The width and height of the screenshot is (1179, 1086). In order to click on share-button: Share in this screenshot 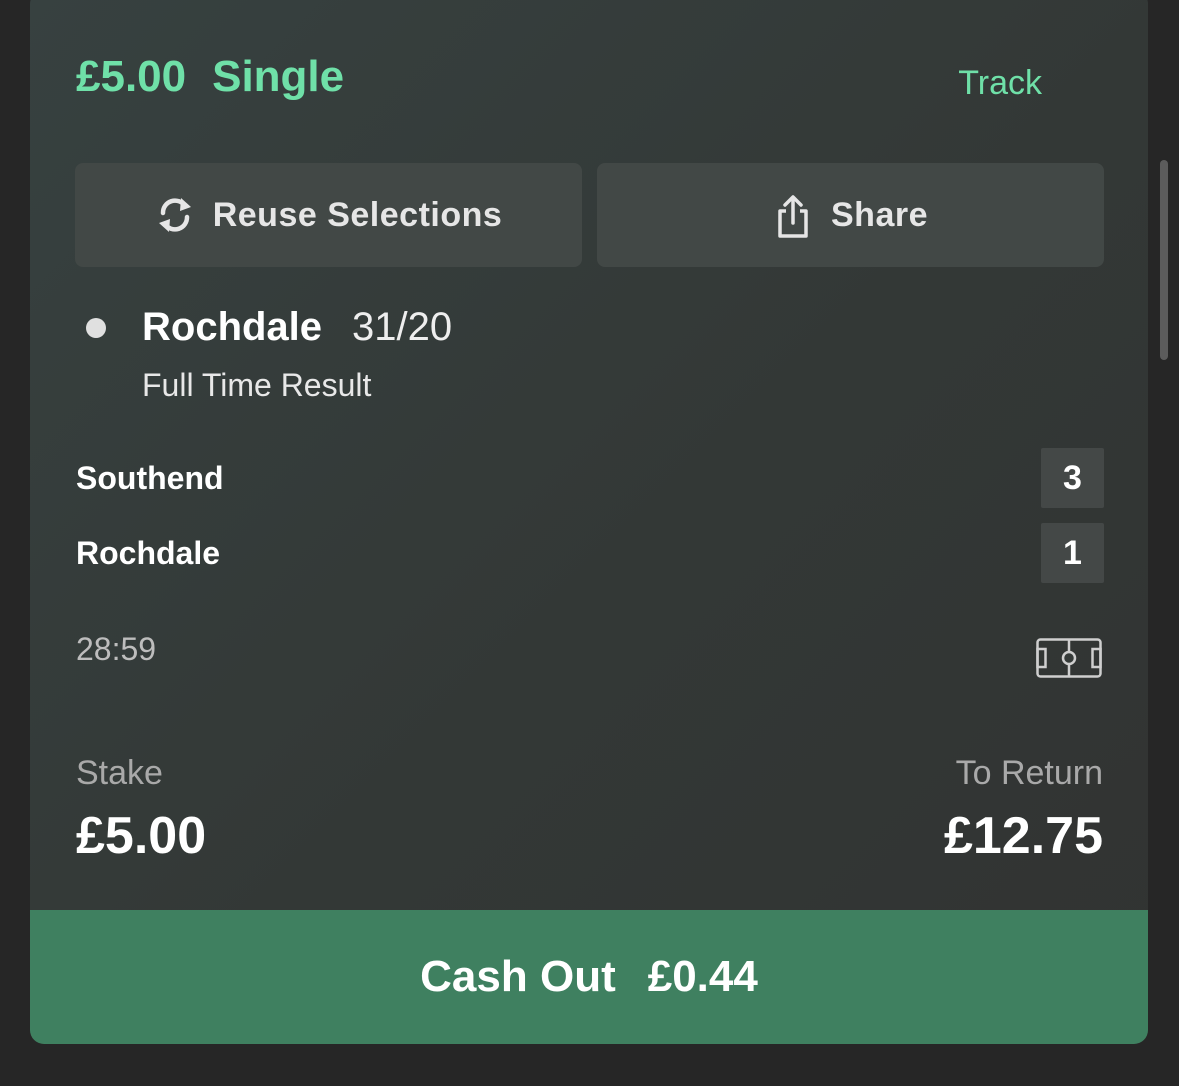, I will do `click(850, 215)`.